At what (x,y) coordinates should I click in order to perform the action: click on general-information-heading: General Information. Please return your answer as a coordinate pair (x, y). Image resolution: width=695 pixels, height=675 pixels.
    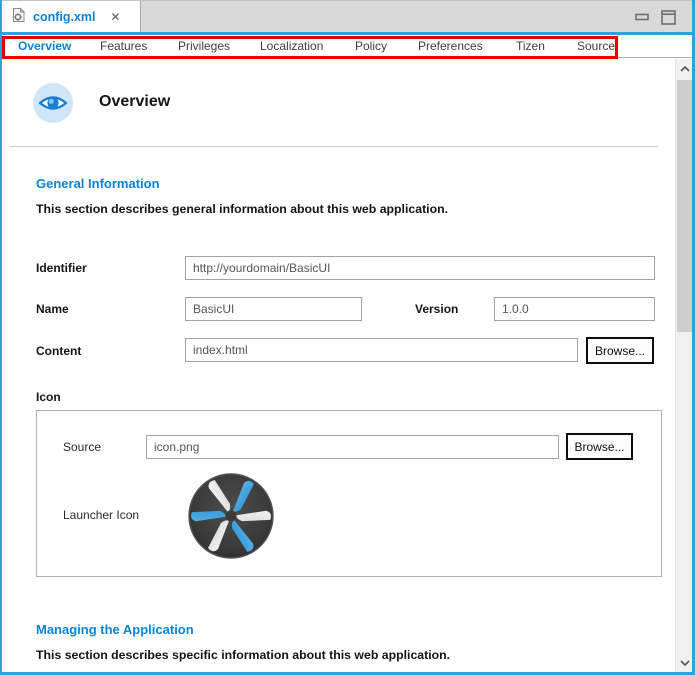
    Looking at the image, I should click on (98, 183).